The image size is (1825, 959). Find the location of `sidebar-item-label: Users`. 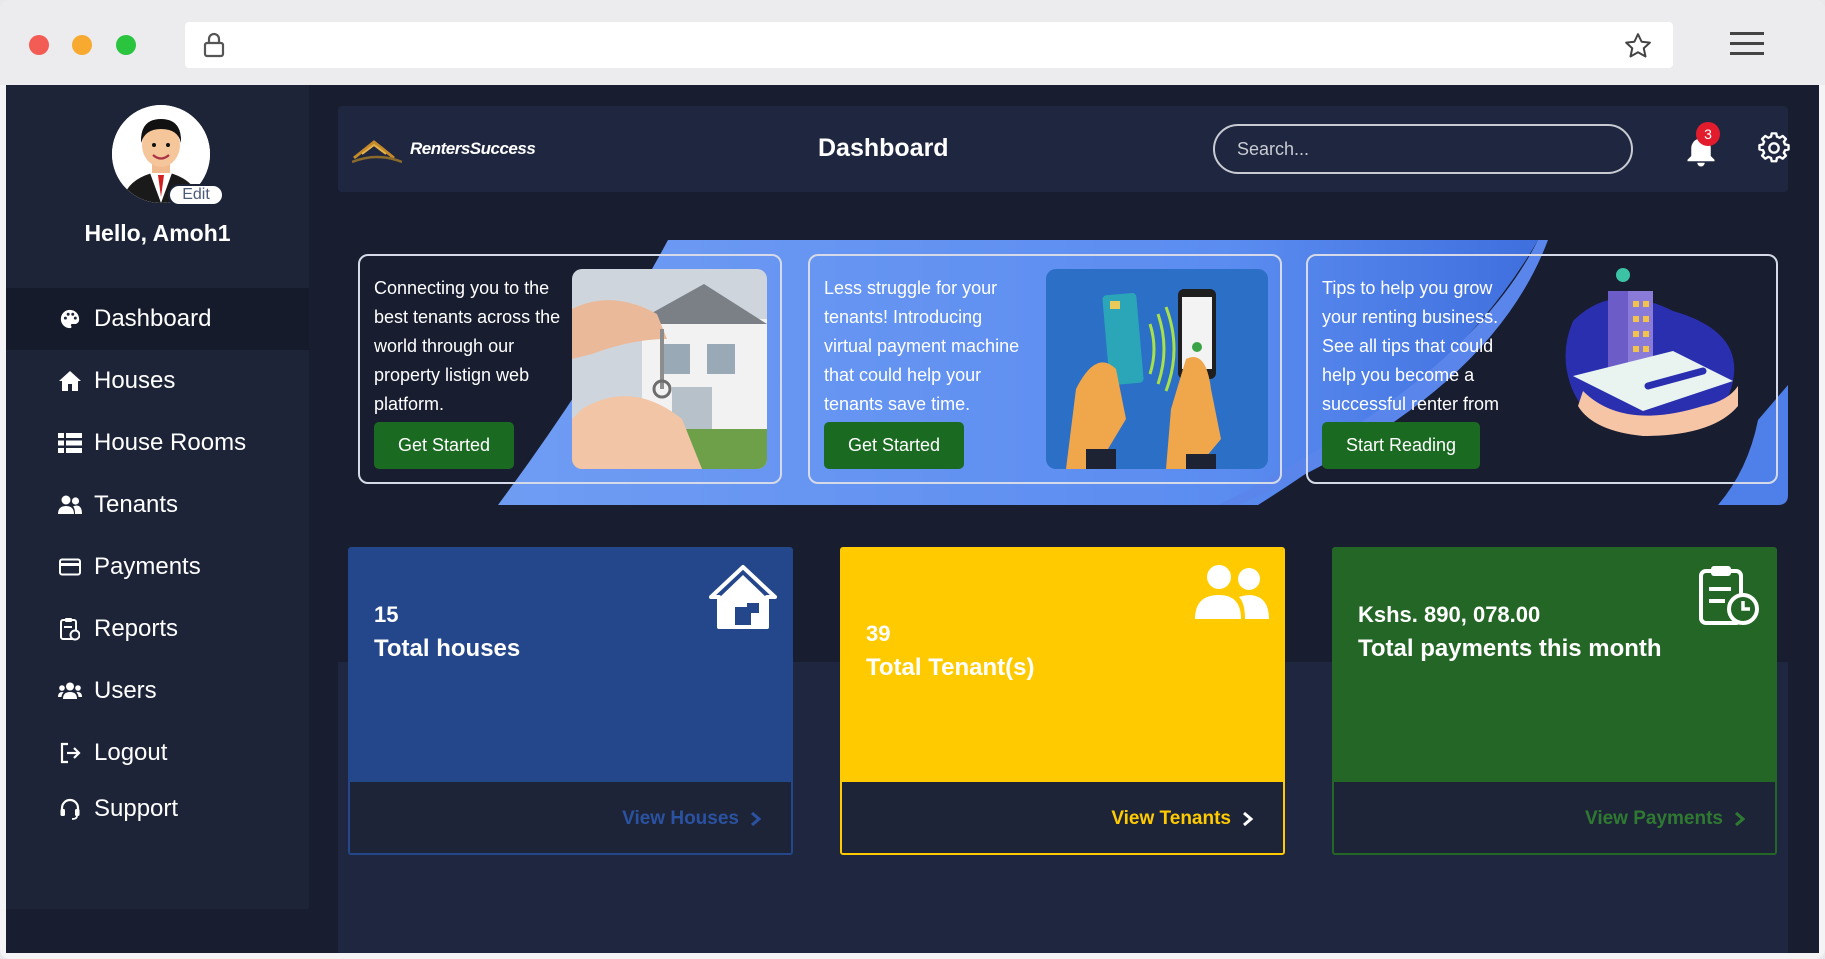

sidebar-item-label: Users is located at coordinates (125, 690).